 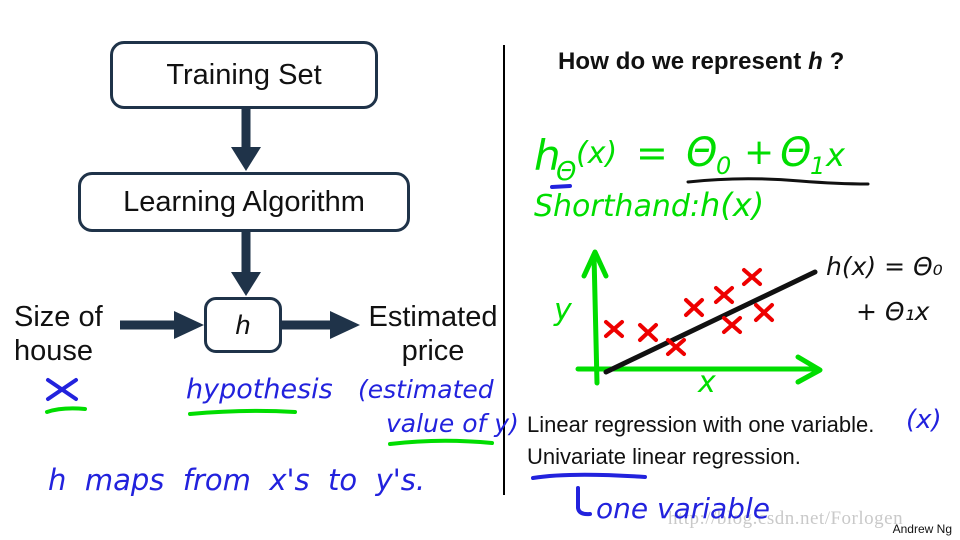 I want to click on output-label-line1: Estimated, so click(x=433, y=317).